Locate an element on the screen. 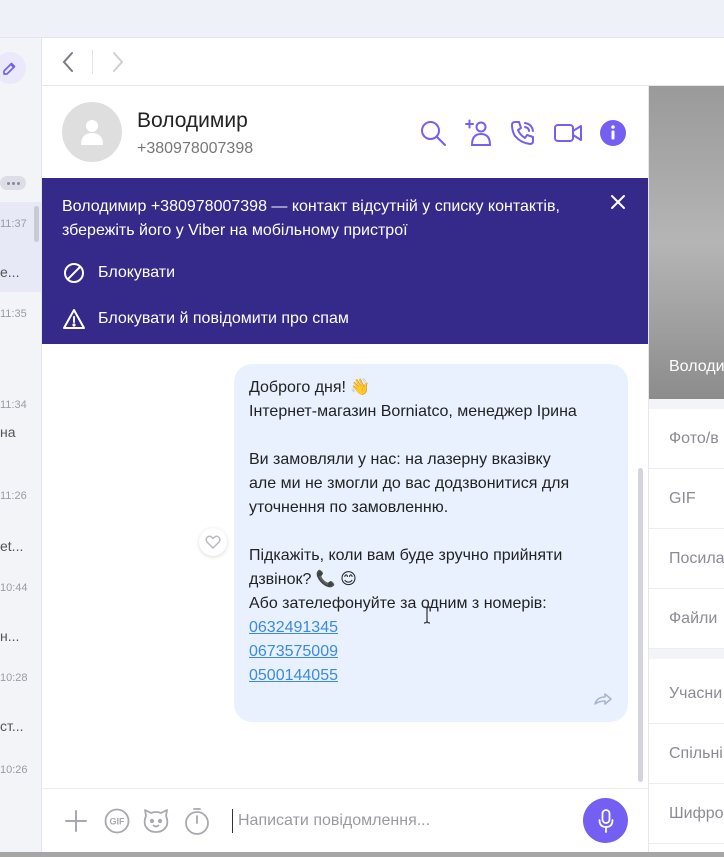  info-item-encryption: Шифро is located at coordinates (686, 814).